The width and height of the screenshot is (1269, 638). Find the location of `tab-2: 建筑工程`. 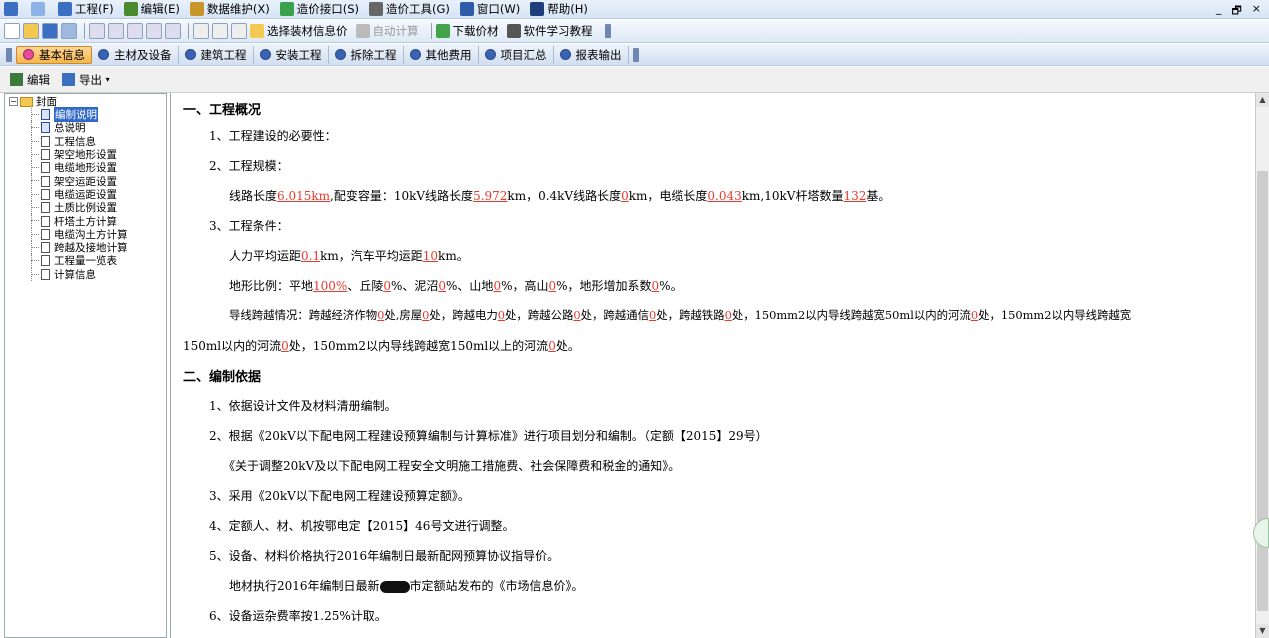

tab-2: 建筑工程 is located at coordinates (216, 54).